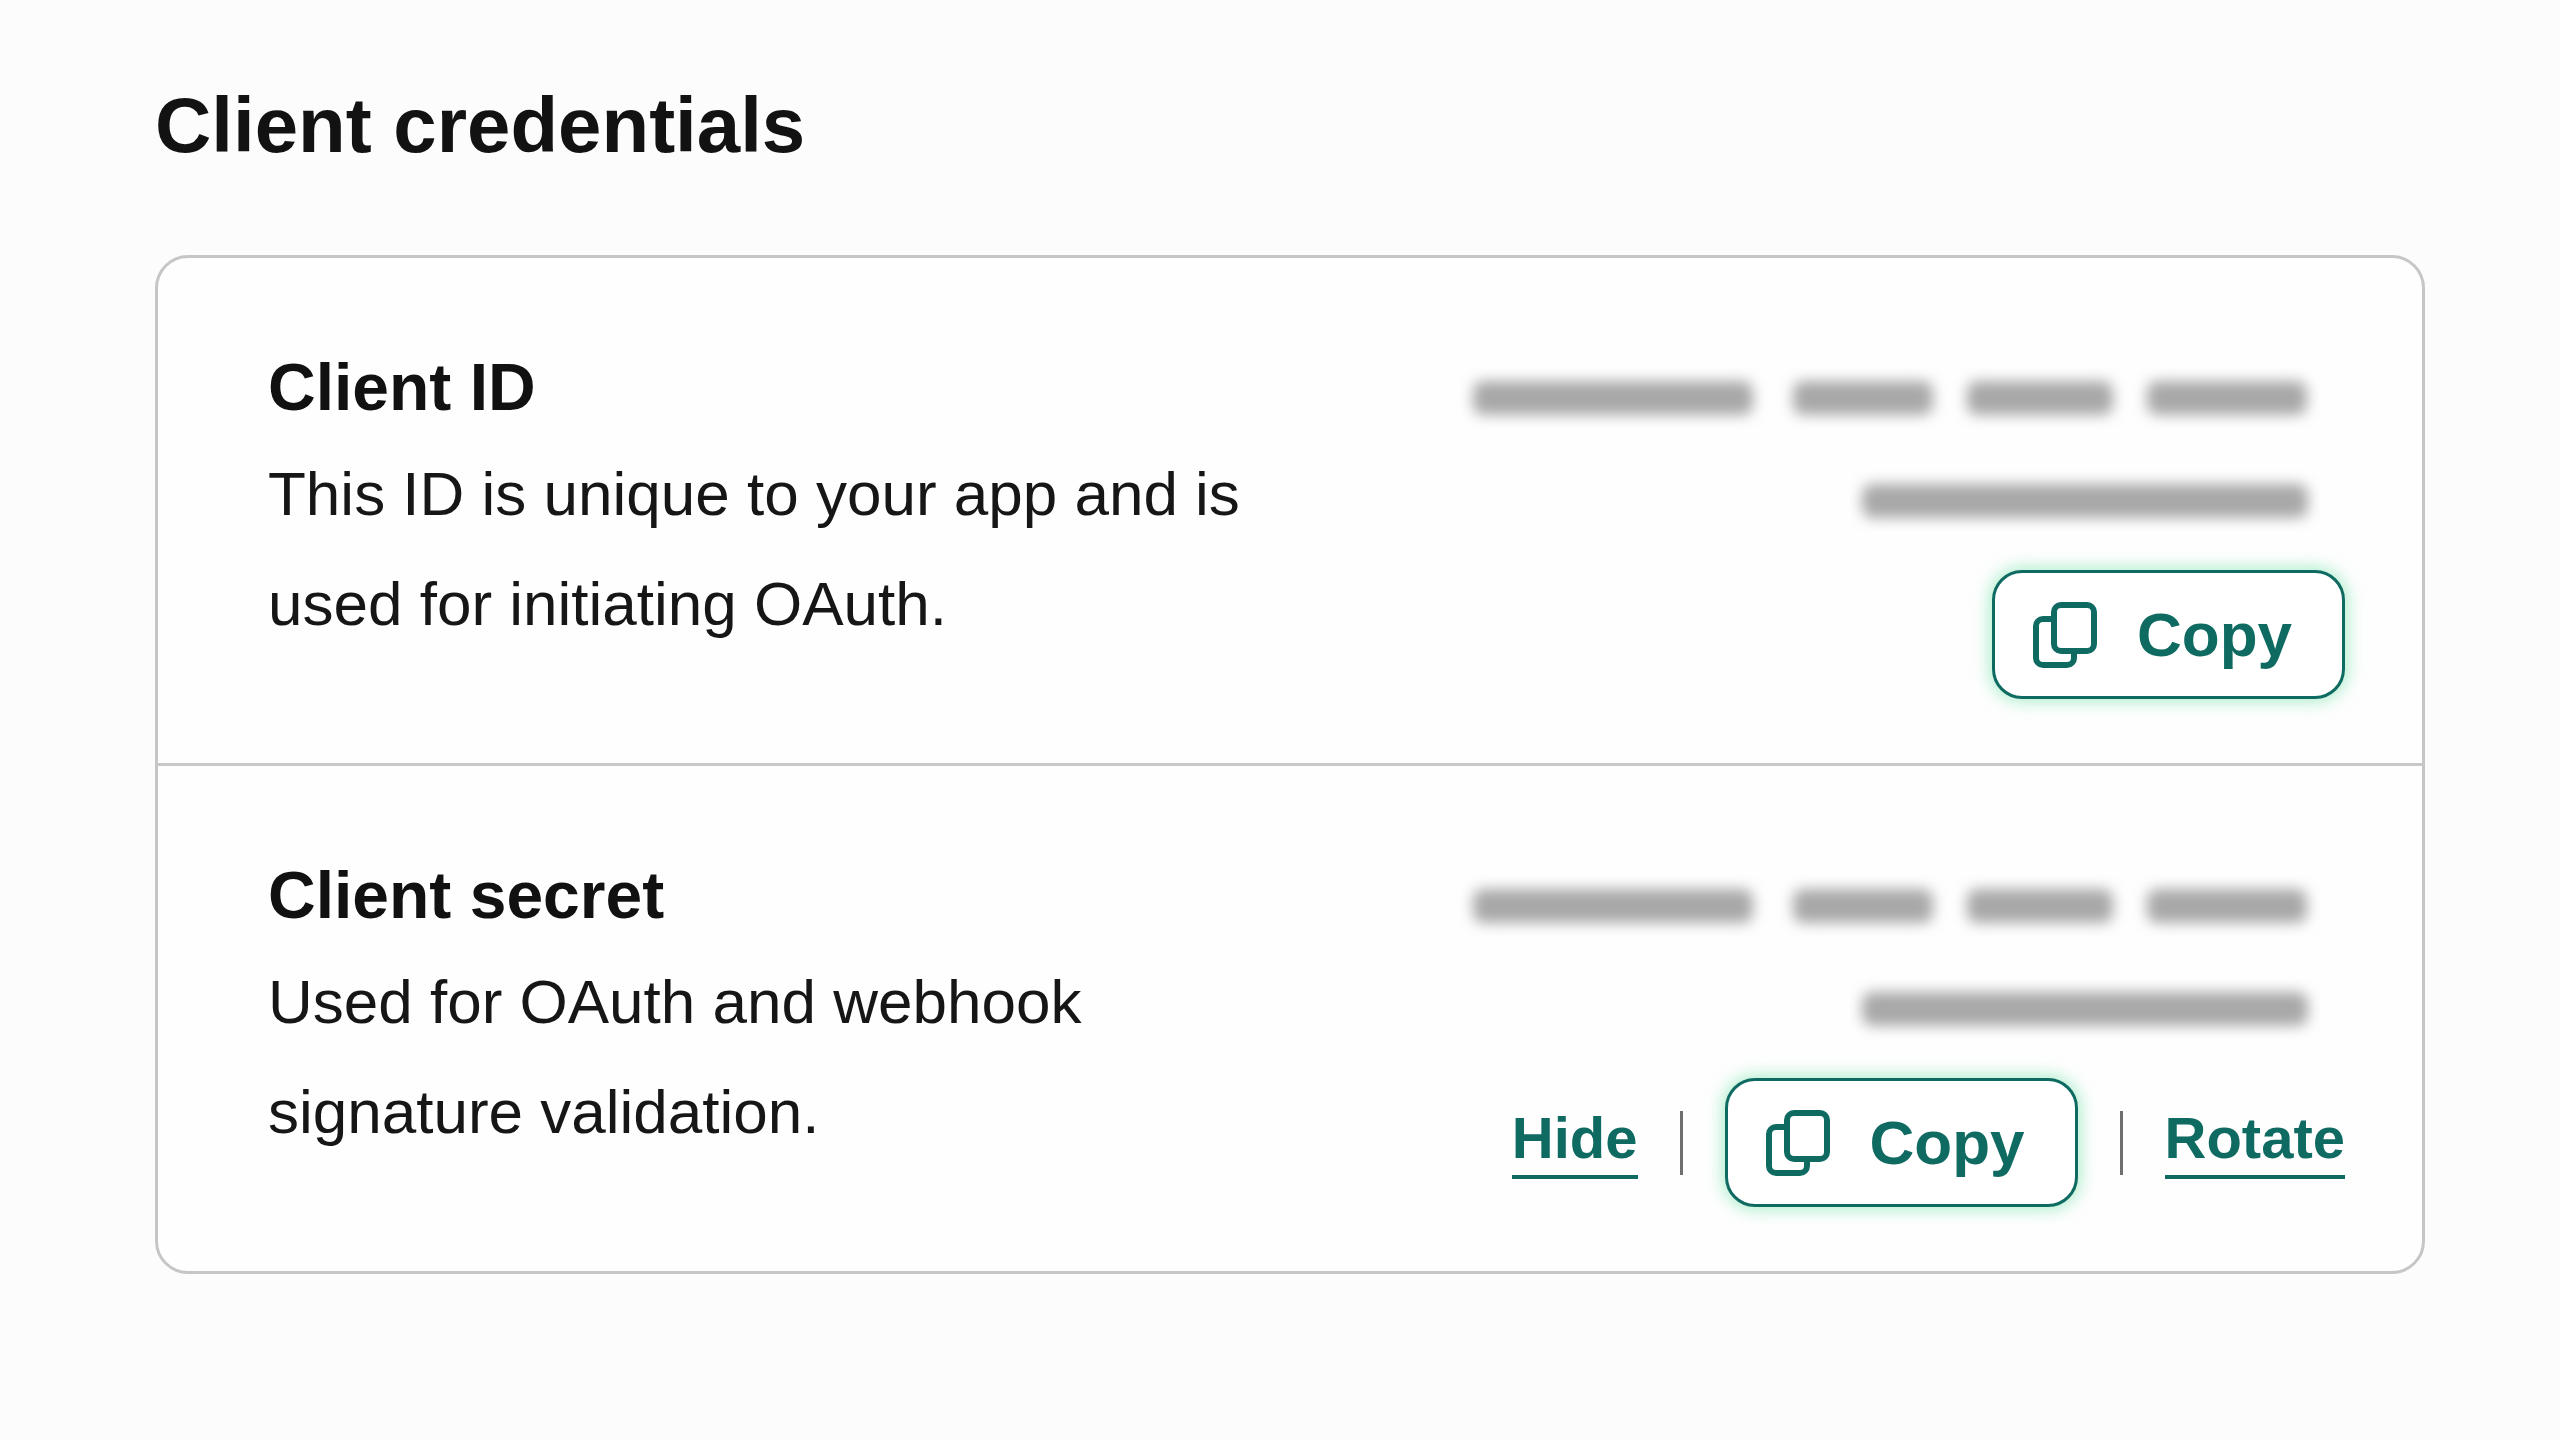 The image size is (2560, 1440). I want to click on credential-label: Client secret, so click(467, 895).